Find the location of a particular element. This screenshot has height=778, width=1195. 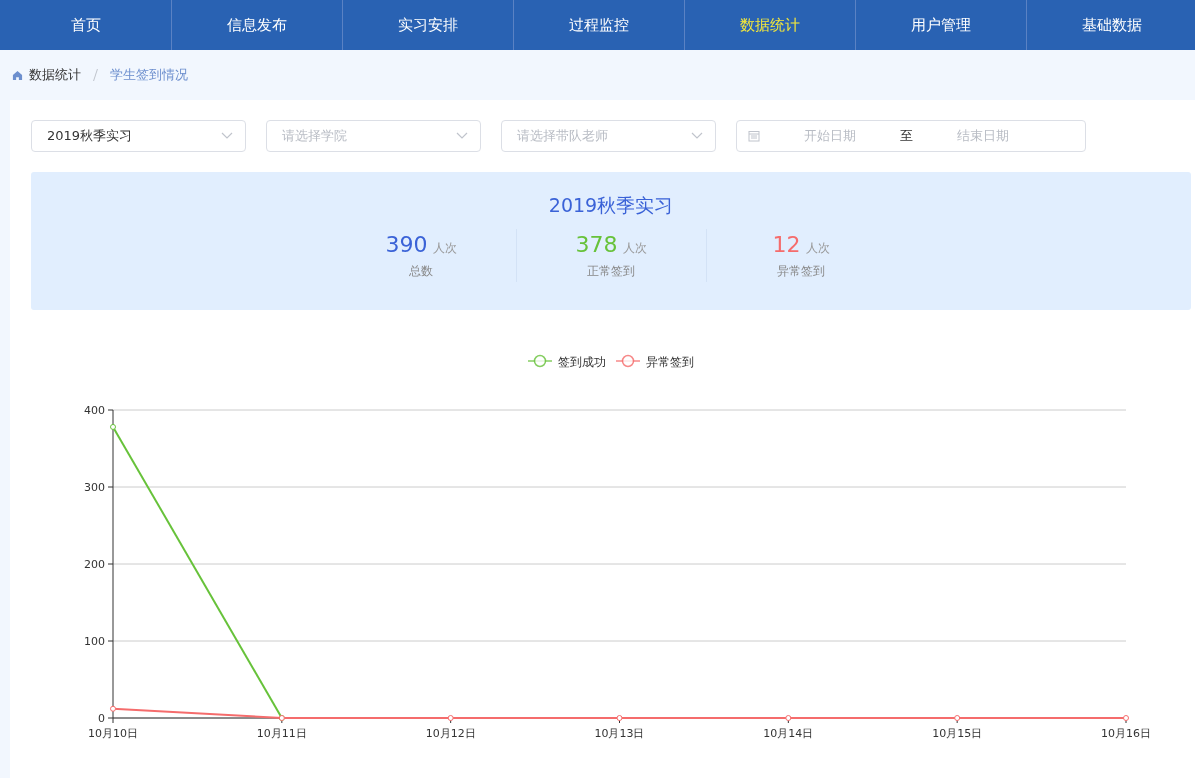

stat-value: 390 is located at coordinates (406, 244).